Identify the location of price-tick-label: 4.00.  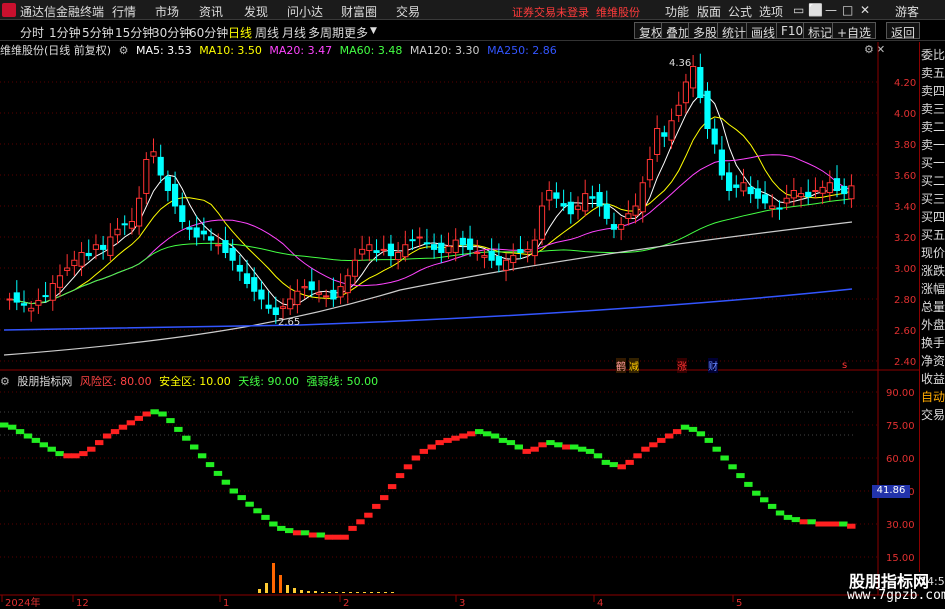
(905, 114).